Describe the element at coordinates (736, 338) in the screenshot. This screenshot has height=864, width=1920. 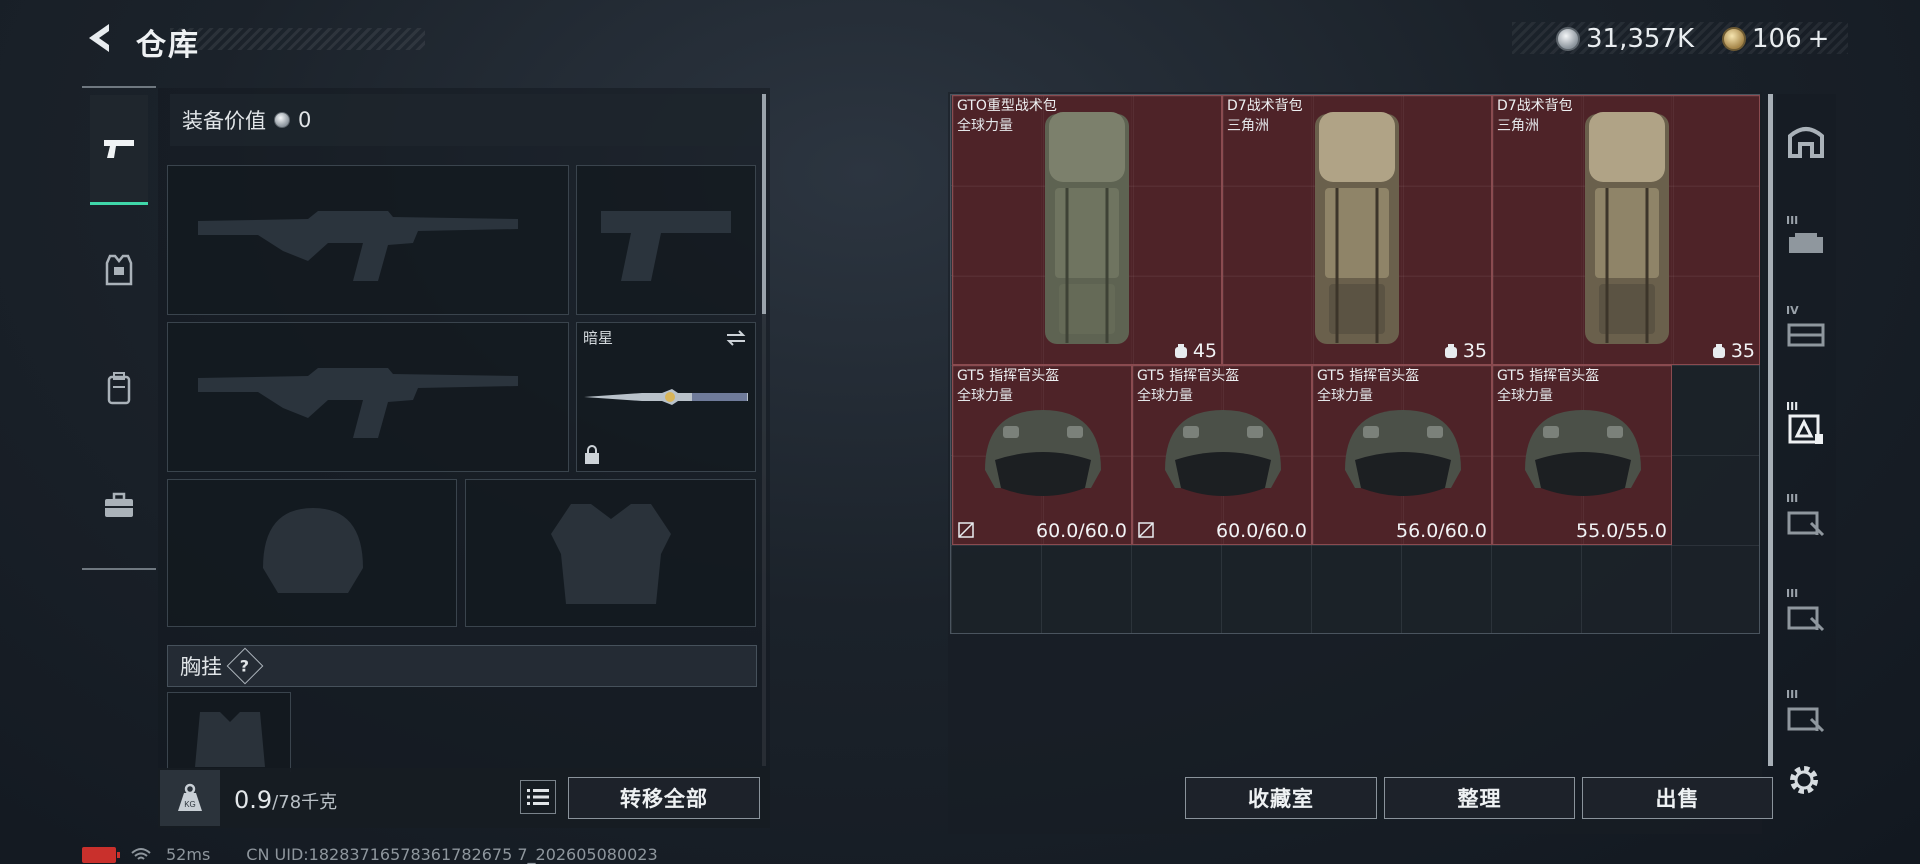
I see `swap-icon` at that location.